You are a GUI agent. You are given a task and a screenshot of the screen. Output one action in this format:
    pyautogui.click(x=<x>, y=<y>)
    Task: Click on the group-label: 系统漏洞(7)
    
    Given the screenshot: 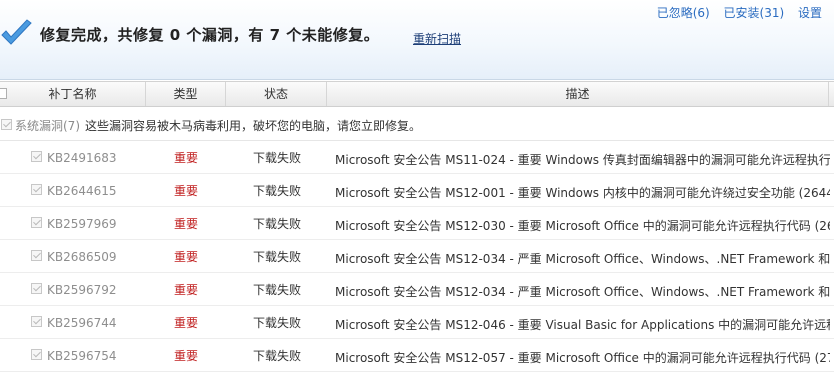 What is the action you would take?
    pyautogui.click(x=47, y=126)
    